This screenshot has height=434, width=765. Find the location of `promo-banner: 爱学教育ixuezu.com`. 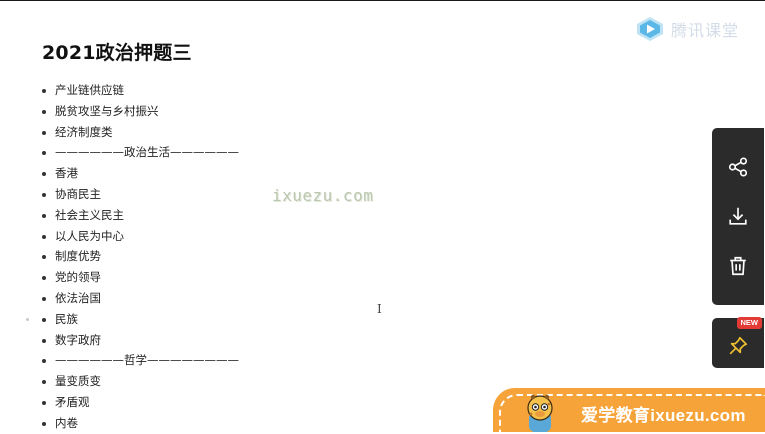

promo-banner: 爱学教育ixuezu.com is located at coordinates (629, 410).